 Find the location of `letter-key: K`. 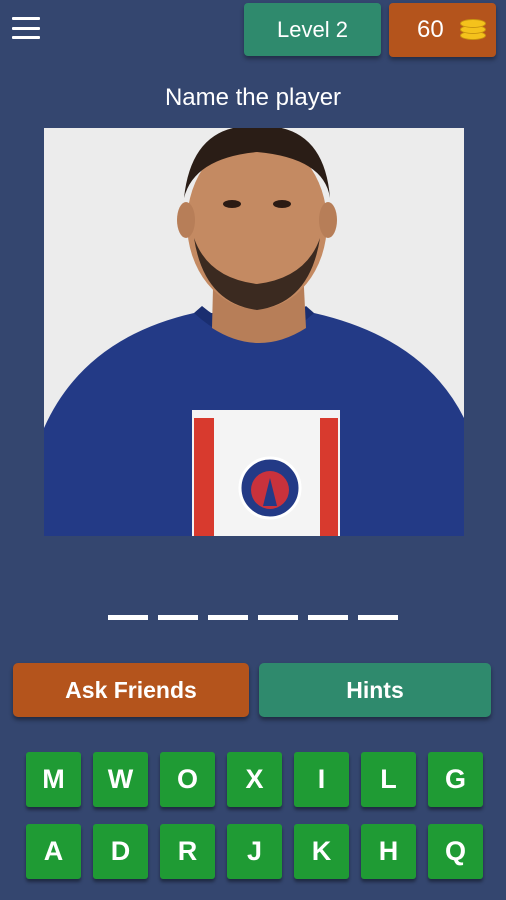

letter-key: K is located at coordinates (321, 851).